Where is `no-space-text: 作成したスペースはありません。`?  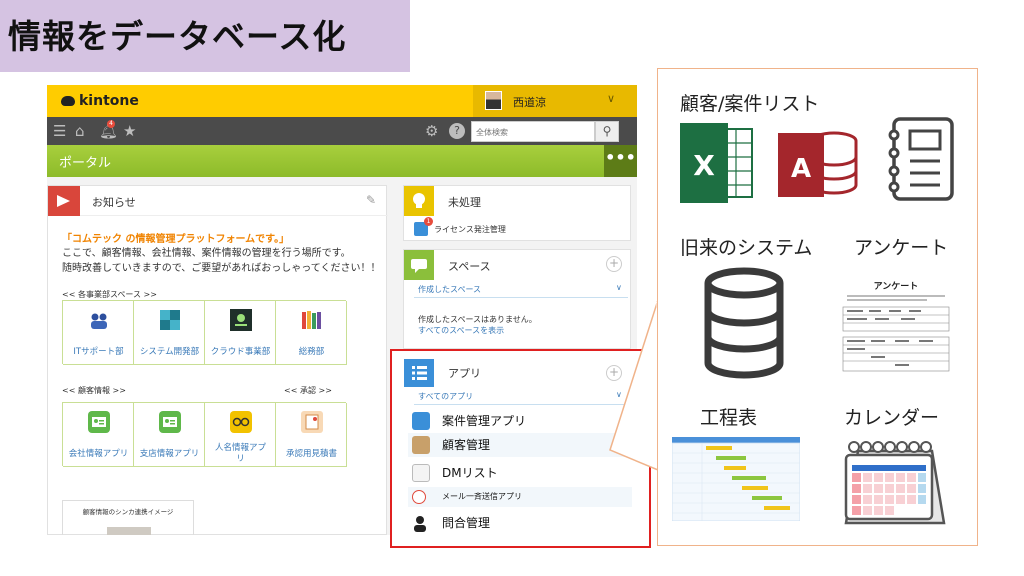
no-space-text: 作成したスペースはありません。 is located at coordinates (477, 319).